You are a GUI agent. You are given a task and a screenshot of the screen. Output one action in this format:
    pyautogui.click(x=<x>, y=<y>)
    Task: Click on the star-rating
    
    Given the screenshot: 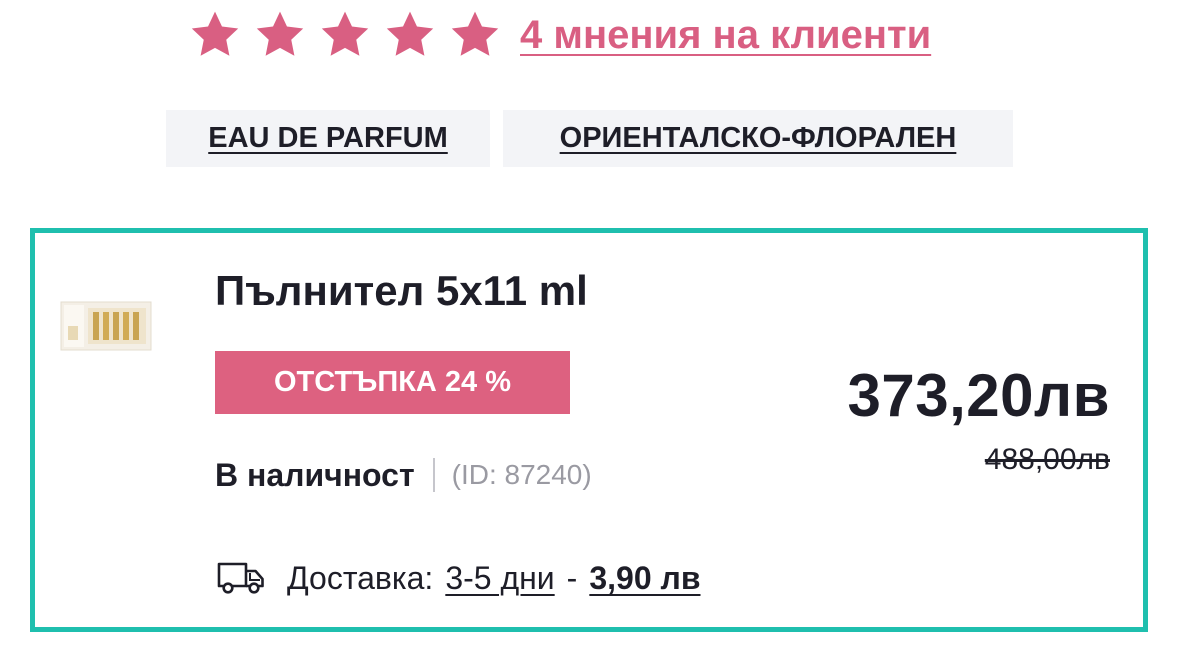 What is the action you would take?
    pyautogui.click(x=350, y=35)
    